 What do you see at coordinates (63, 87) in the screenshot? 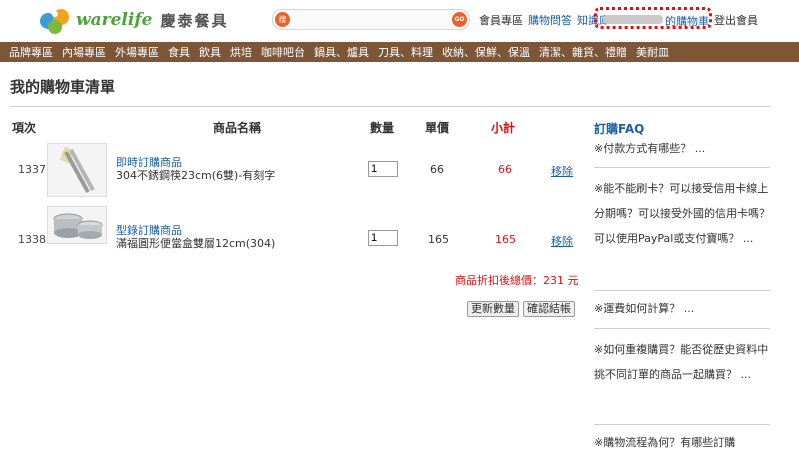
I see `page-title: 我的購物車清單` at bounding box center [63, 87].